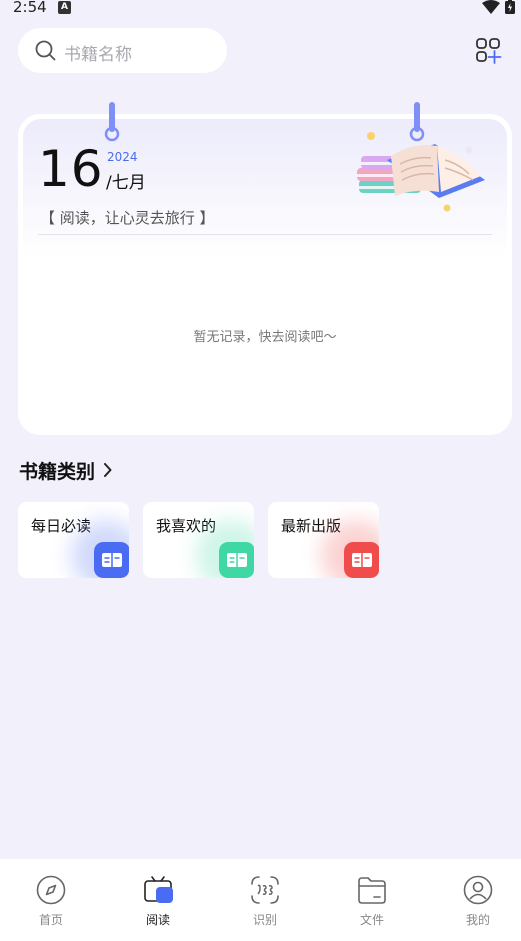  Describe the element at coordinates (264, 920) in the screenshot. I see `nav-label: 识别` at that location.